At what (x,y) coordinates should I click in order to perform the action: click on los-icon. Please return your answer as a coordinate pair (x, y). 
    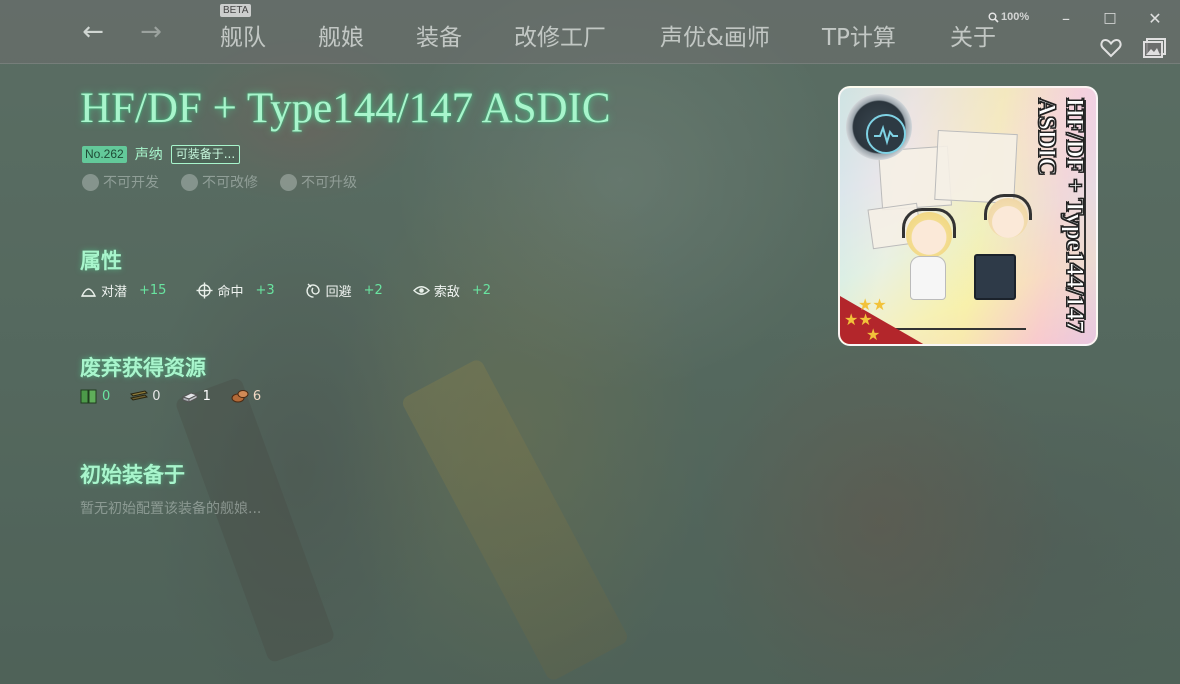
    Looking at the image, I should click on (421, 290).